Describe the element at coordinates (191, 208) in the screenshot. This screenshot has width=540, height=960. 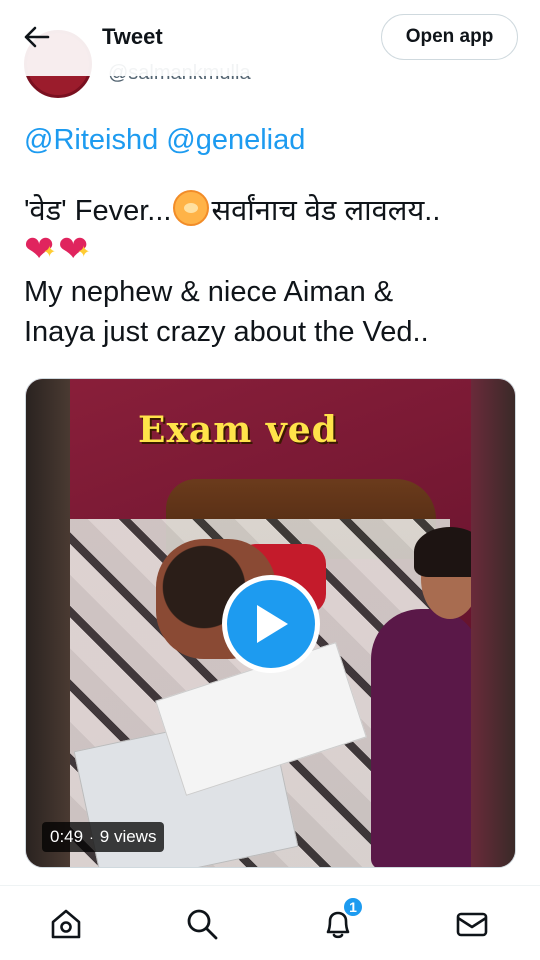
I see `lion-face-emoji-icon` at that location.